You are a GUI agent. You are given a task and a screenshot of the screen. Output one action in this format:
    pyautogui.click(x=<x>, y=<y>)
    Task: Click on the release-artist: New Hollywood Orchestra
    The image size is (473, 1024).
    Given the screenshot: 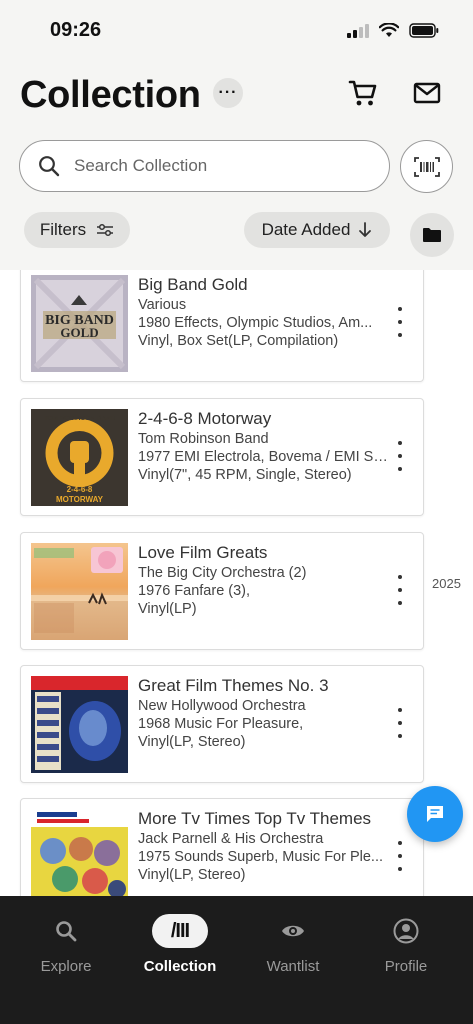 What is the action you would take?
    pyautogui.click(x=222, y=706)
    